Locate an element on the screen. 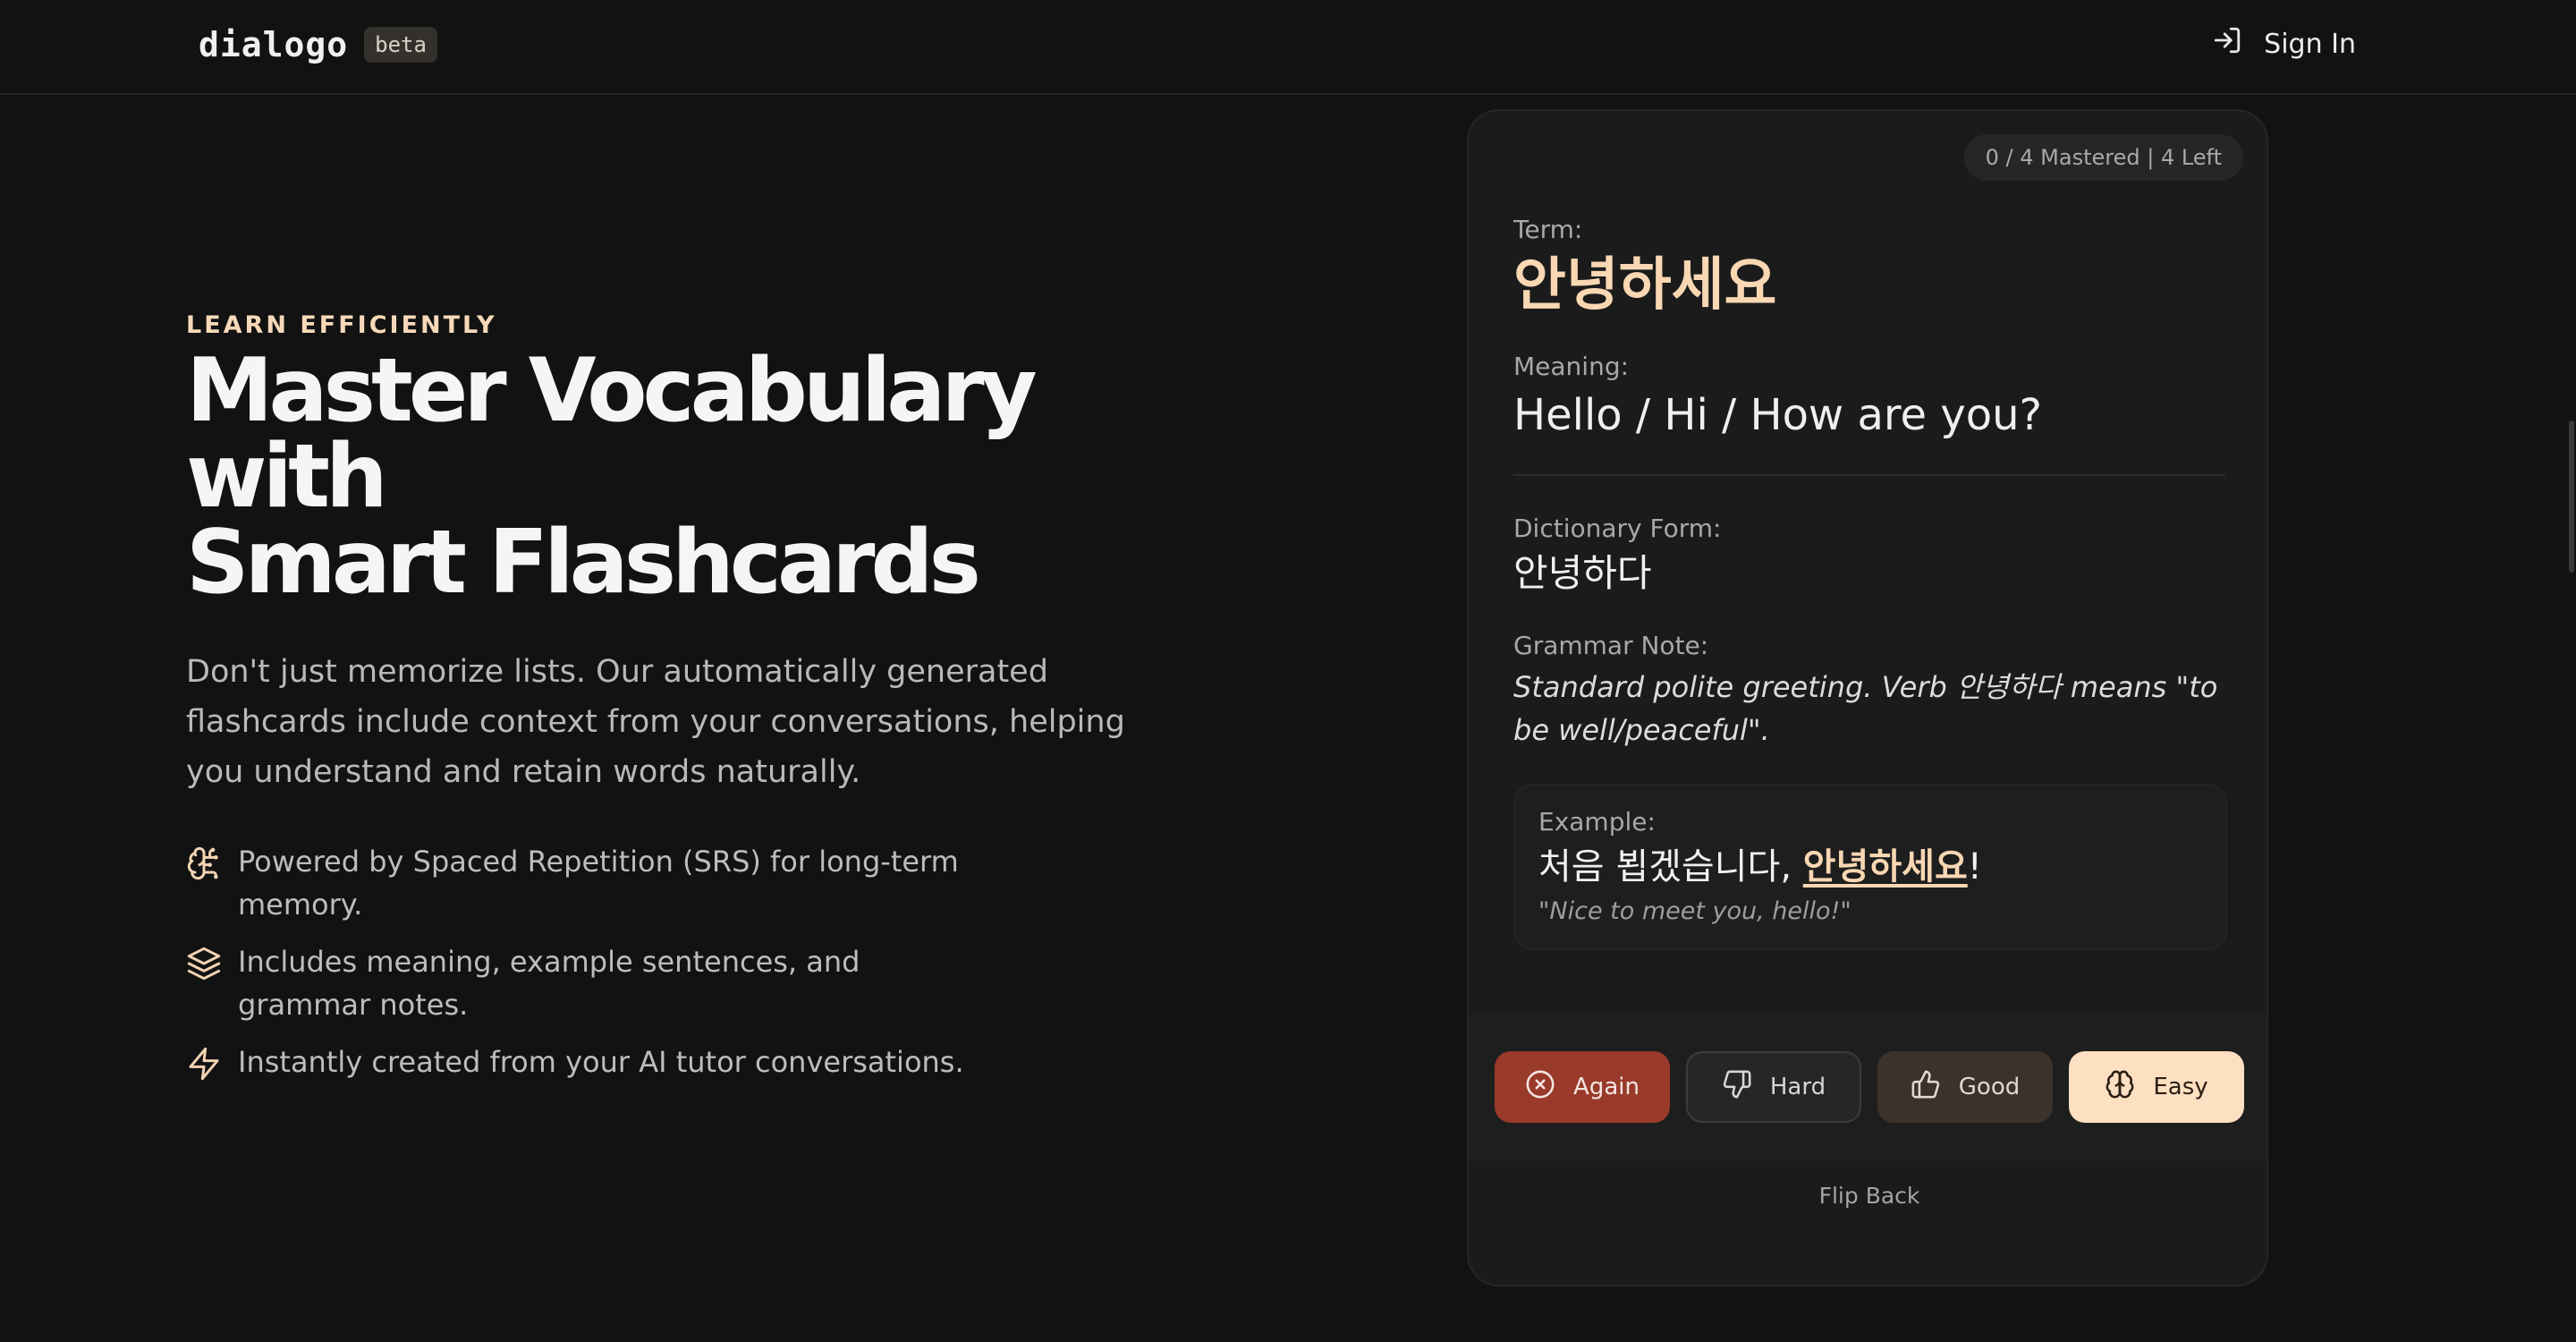 The height and width of the screenshot is (1342, 2576). example-suffix: ! is located at coordinates (1974, 867).